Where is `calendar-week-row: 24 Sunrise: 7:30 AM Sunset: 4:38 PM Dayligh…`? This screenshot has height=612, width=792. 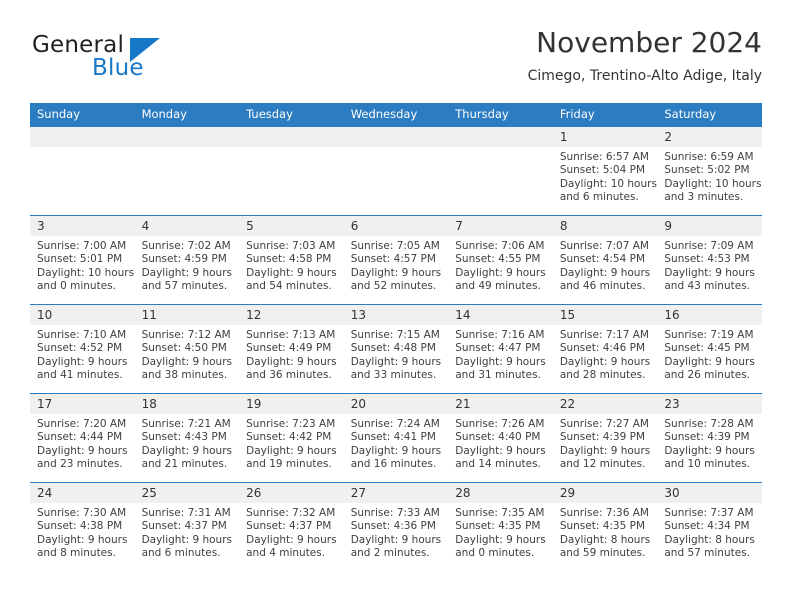 calendar-week-row: 24 Sunrise: 7:30 AM Sunset: 4:38 PM Dayligh… is located at coordinates (396, 526).